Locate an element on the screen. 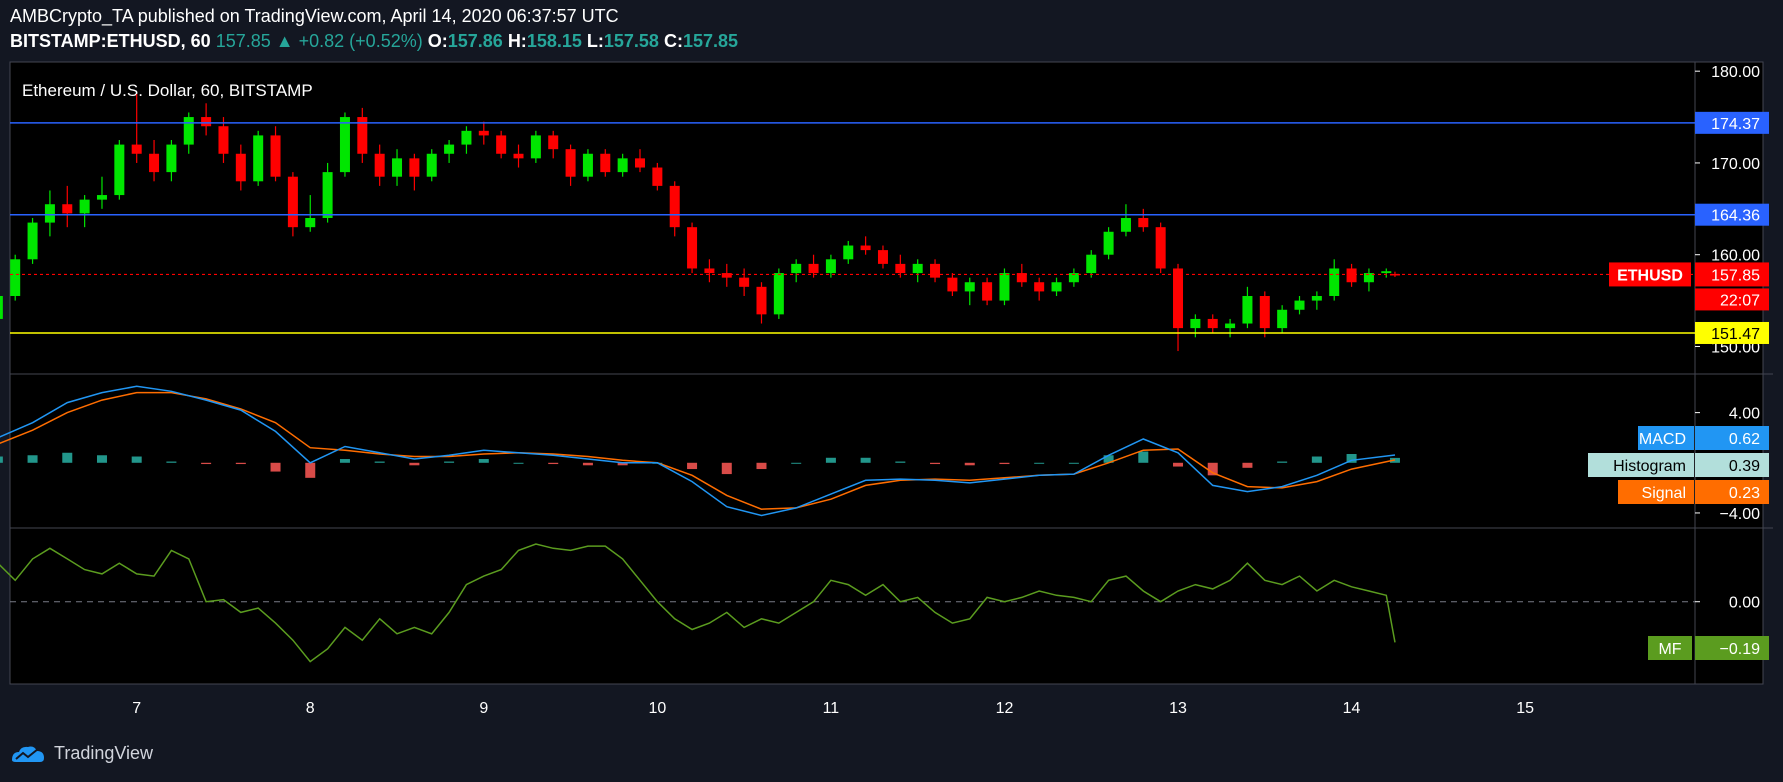 The image size is (1783, 782). support-label: 151.47 is located at coordinates (1735, 334).